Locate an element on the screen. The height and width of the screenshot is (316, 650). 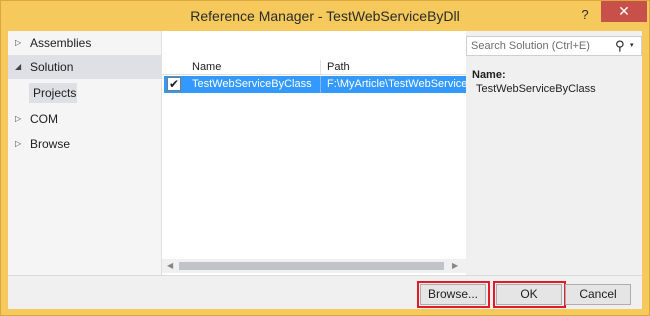
sidebar-item-assemblies: ▷ Assemblies is located at coordinates (84, 43).